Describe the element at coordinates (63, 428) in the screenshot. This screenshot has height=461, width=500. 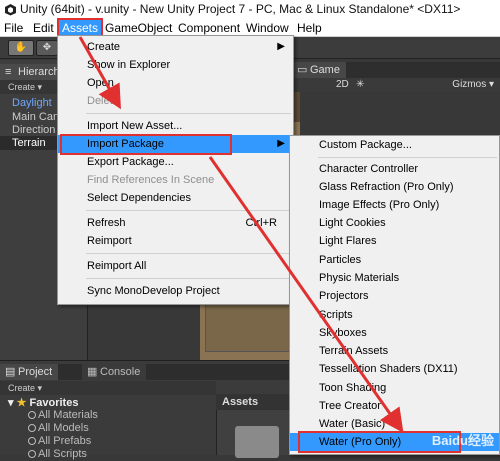
I see `favorite-all-models: All Models` at that location.